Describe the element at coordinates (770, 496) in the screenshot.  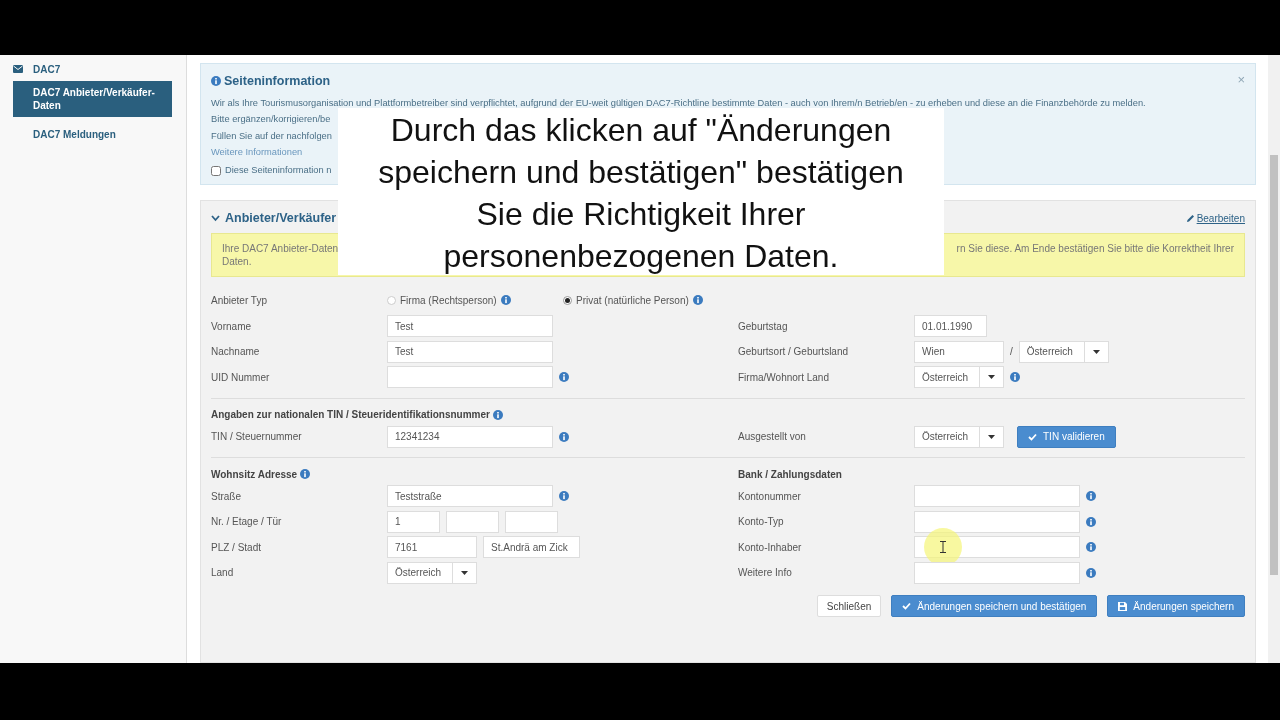
I see `field-label: Kontonummer` at that location.